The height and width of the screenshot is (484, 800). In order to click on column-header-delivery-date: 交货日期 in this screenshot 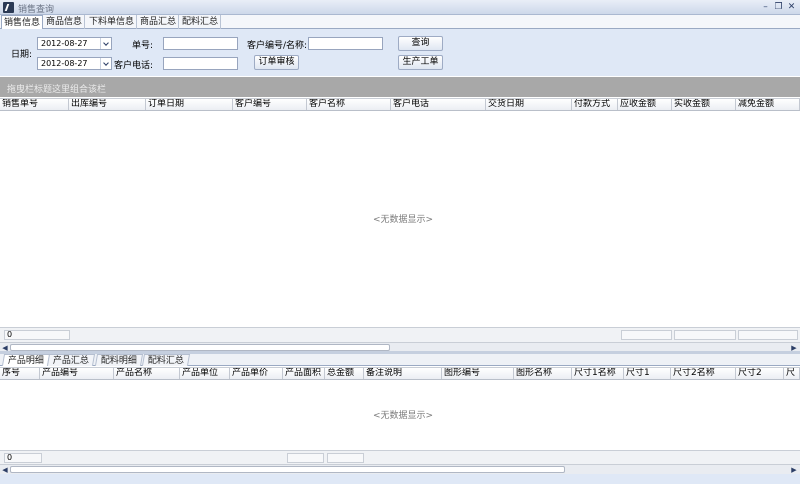, I will do `click(529, 104)`.